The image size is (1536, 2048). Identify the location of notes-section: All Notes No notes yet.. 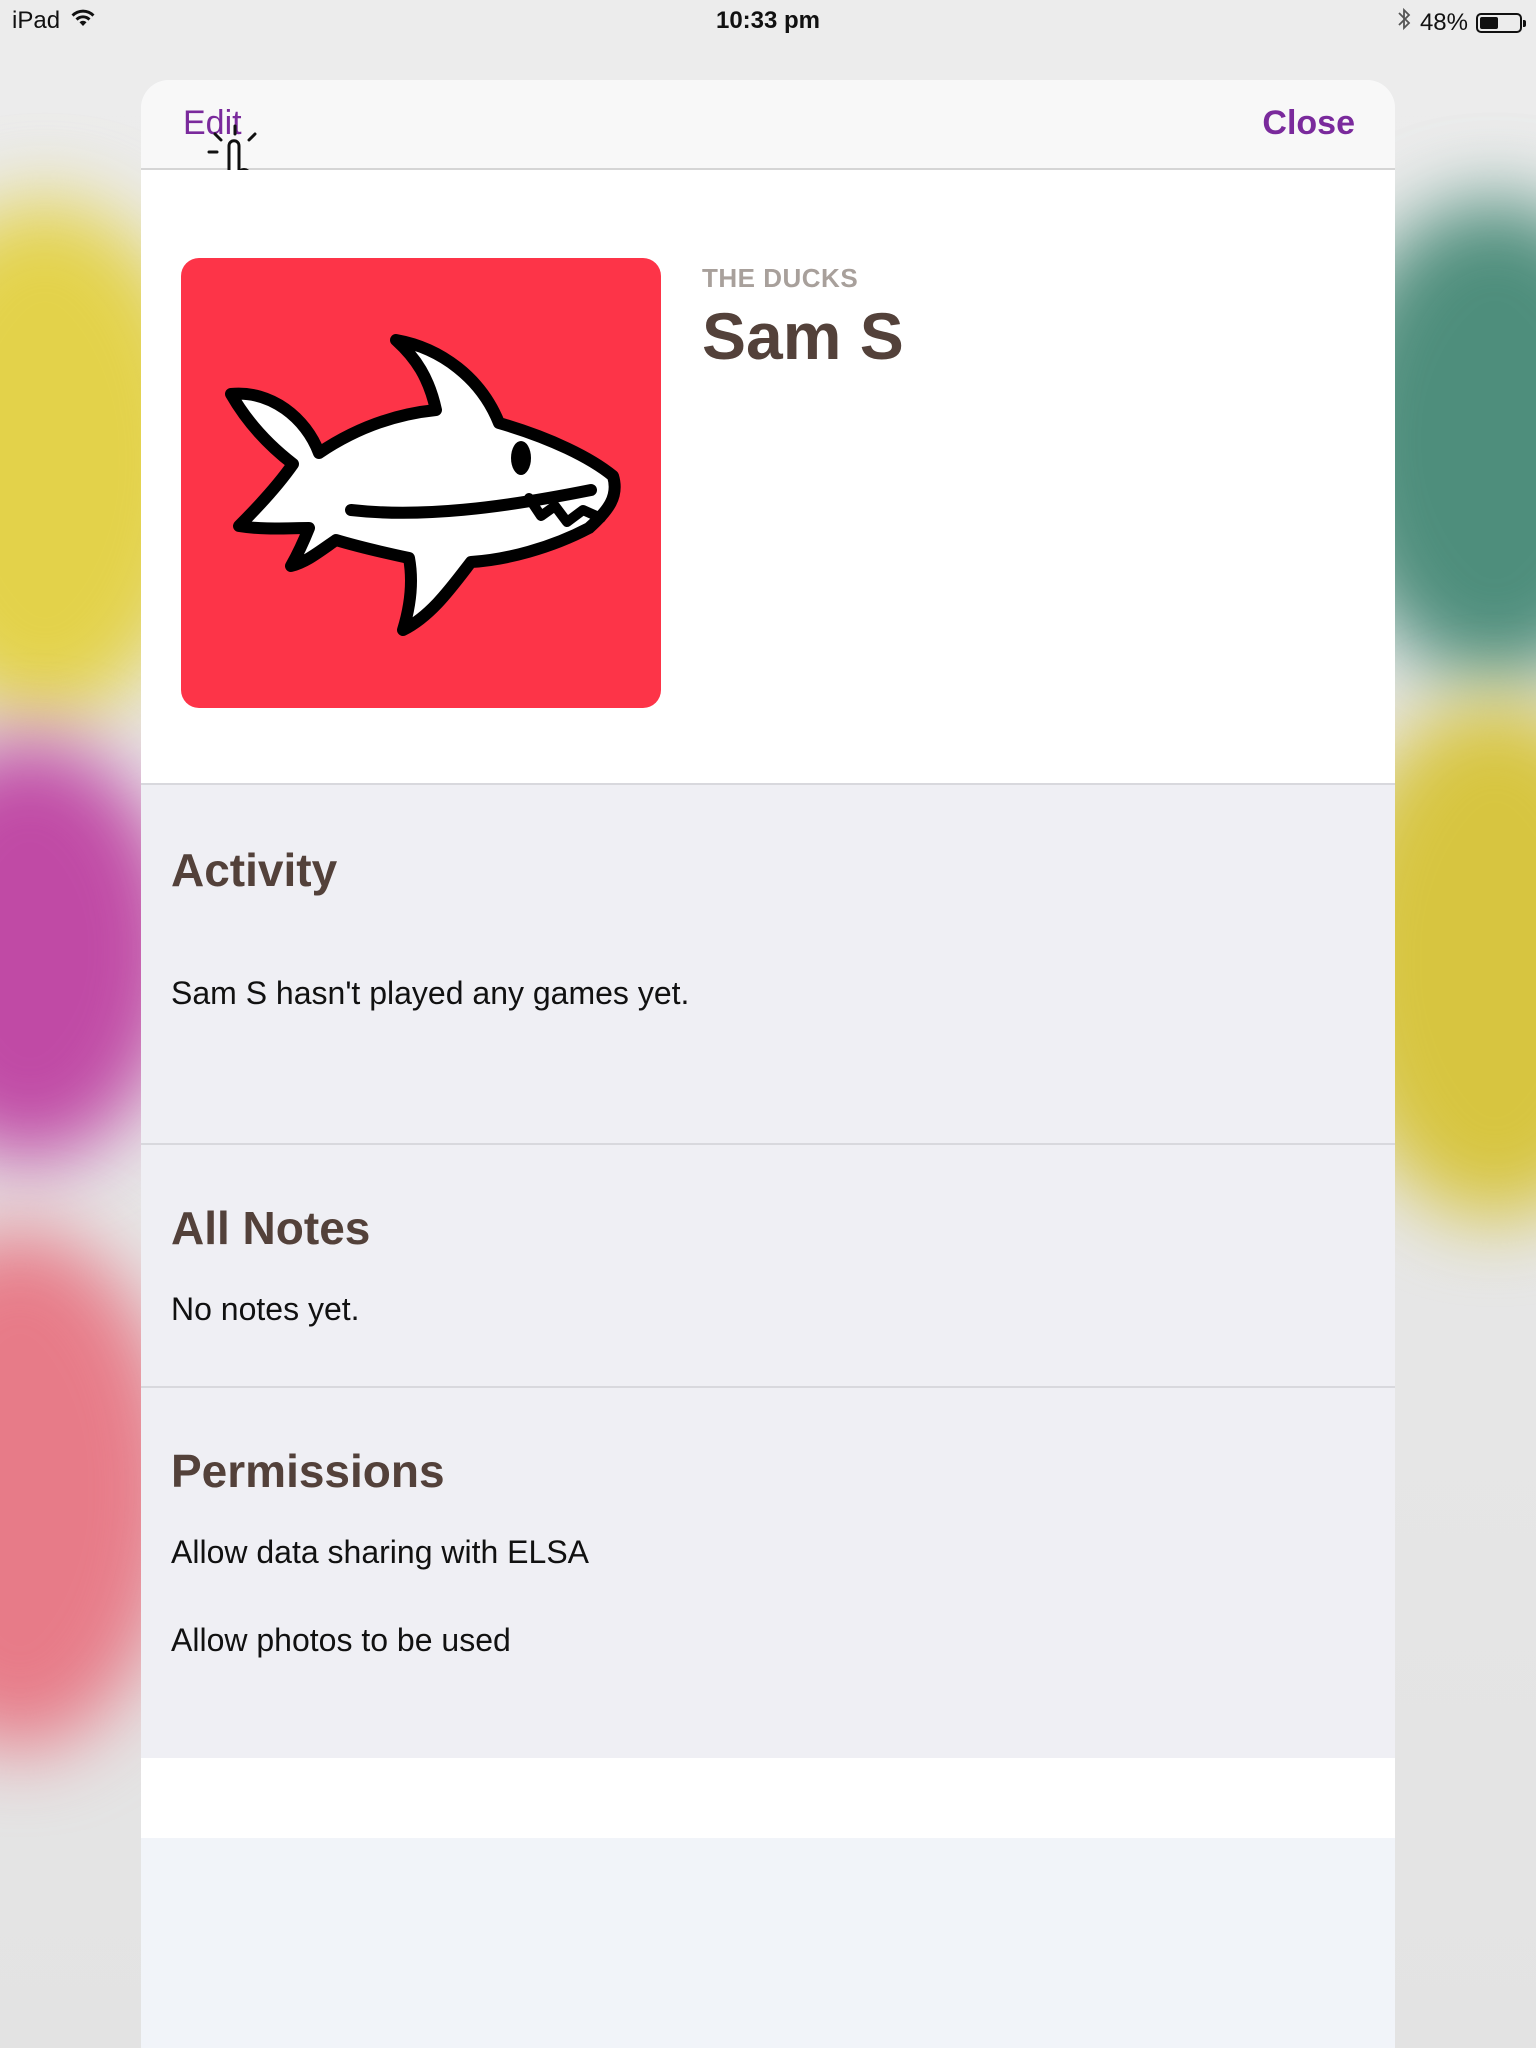
(768, 1266).